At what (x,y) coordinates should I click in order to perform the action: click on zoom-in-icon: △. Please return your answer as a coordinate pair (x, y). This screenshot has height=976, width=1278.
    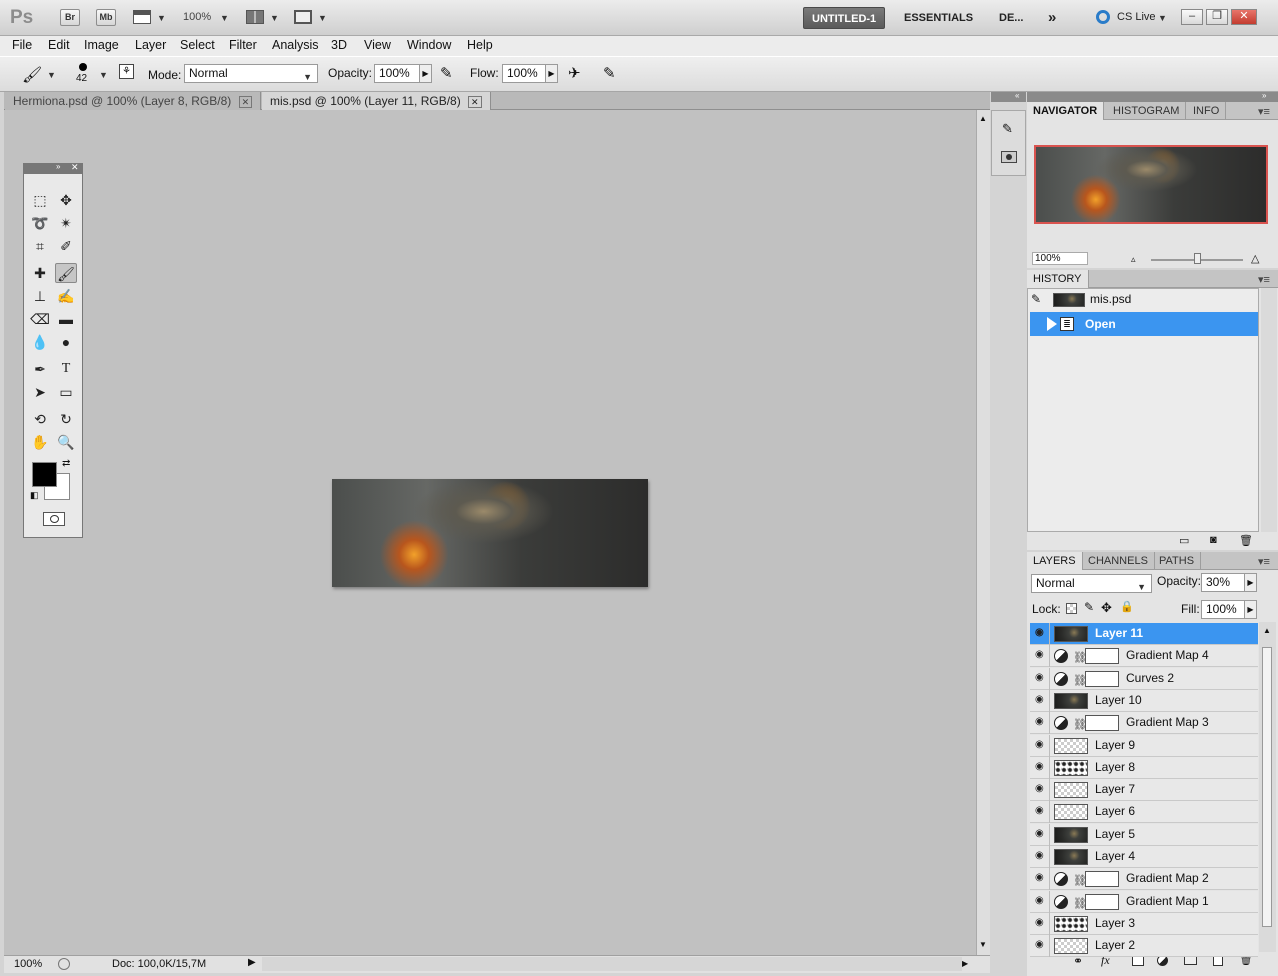
    Looking at the image, I should click on (1255, 258).